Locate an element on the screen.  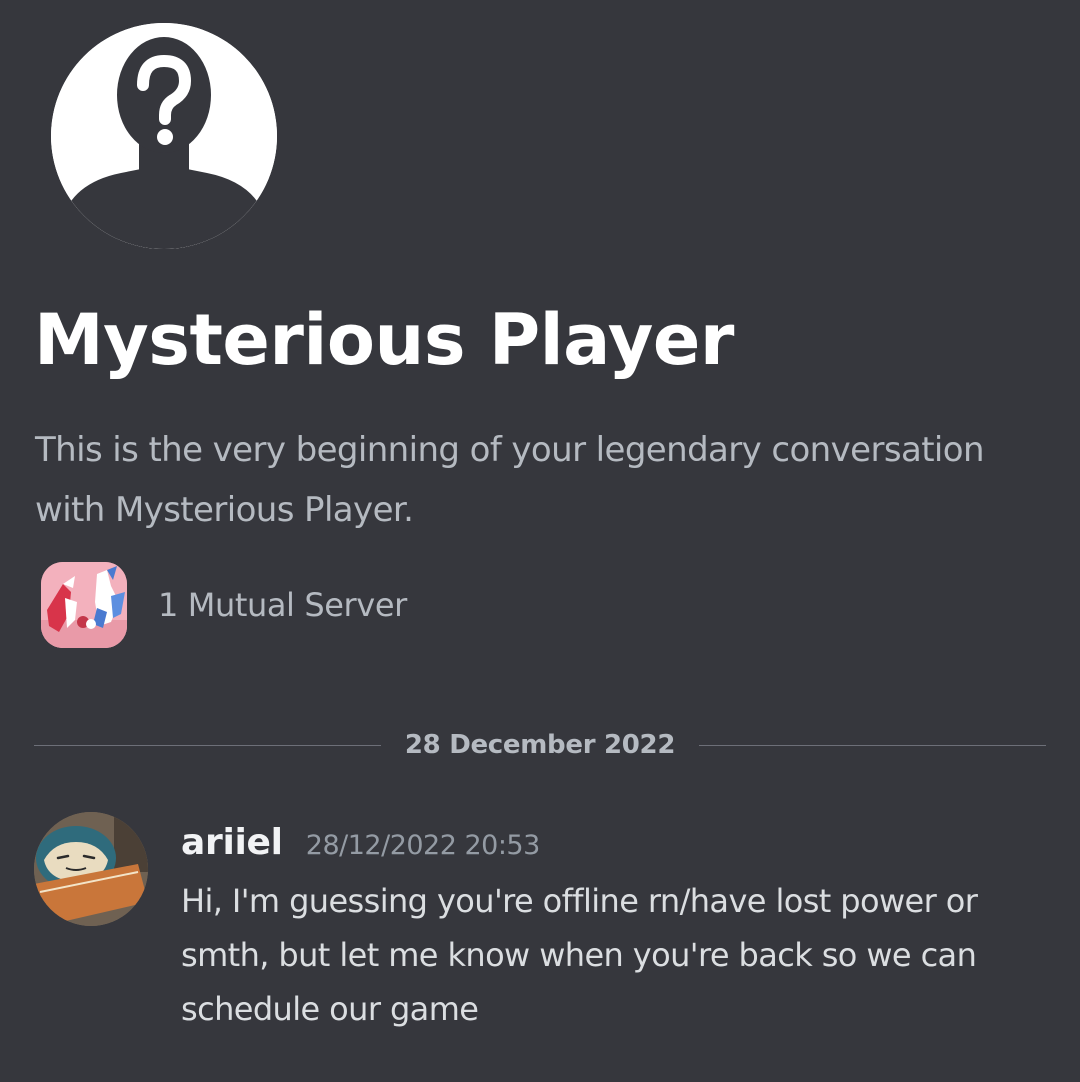
divider-date: 28 December 2022 is located at coordinates (540, 745).